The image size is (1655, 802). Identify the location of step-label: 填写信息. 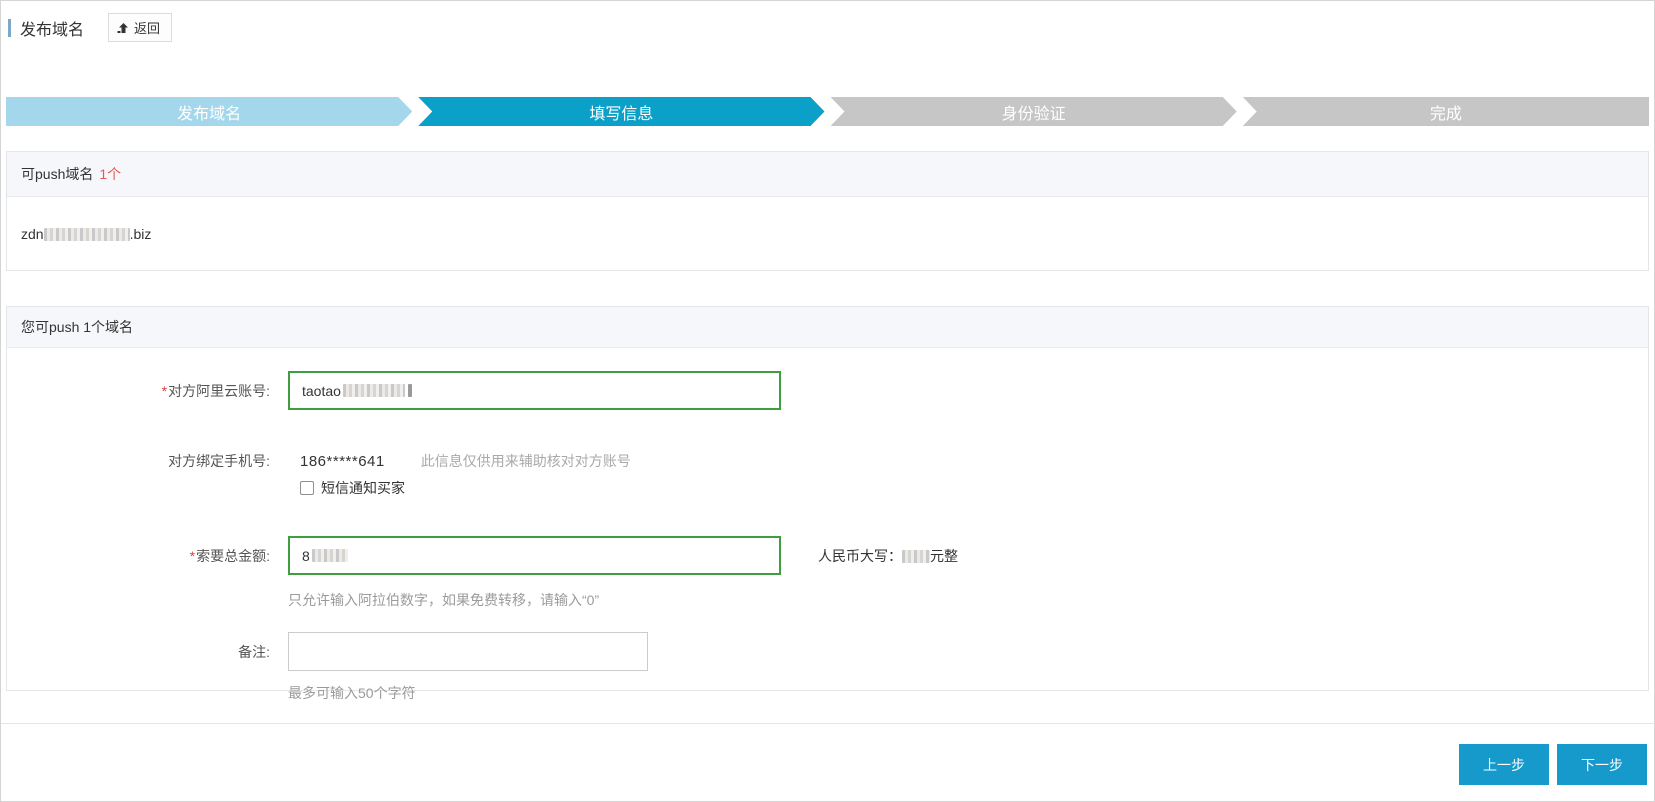
(621, 114).